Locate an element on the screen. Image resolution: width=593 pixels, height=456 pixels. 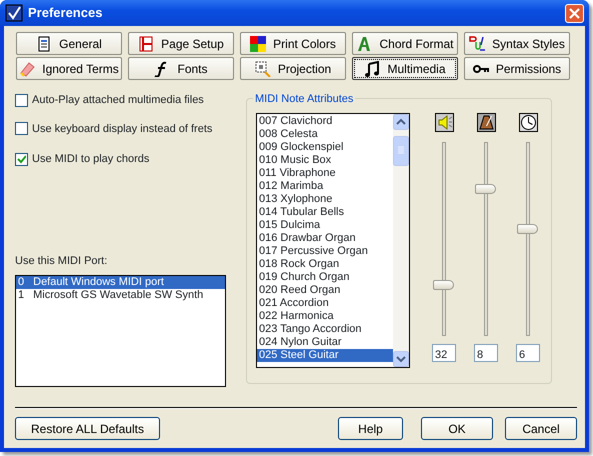
window-title: Preferences is located at coordinates (65, 13).